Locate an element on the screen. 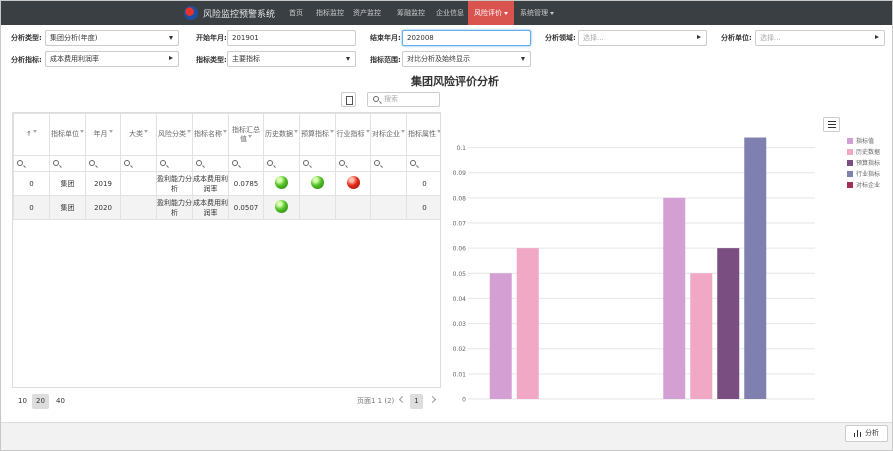 The height and width of the screenshot is (451, 893). col-header-history: 历史数据 is located at coordinates (281, 134).